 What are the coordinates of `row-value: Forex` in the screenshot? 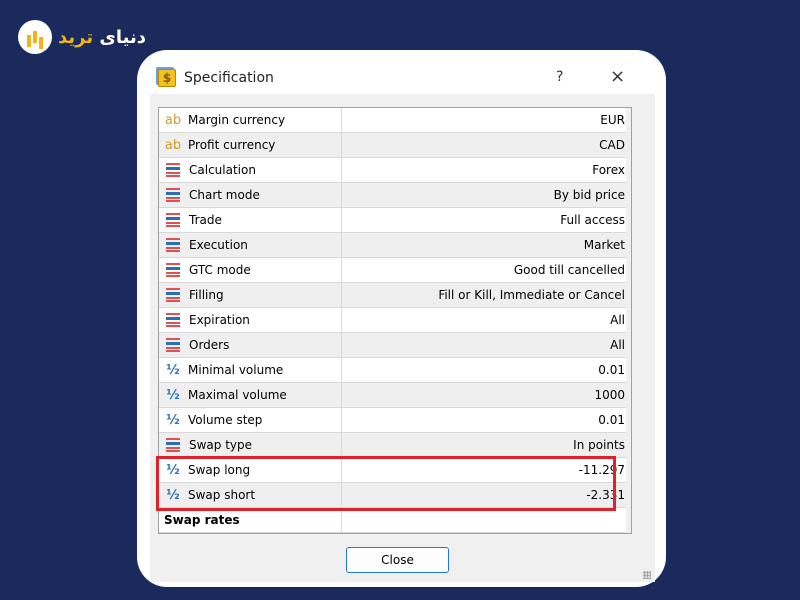 It's located at (608, 170).